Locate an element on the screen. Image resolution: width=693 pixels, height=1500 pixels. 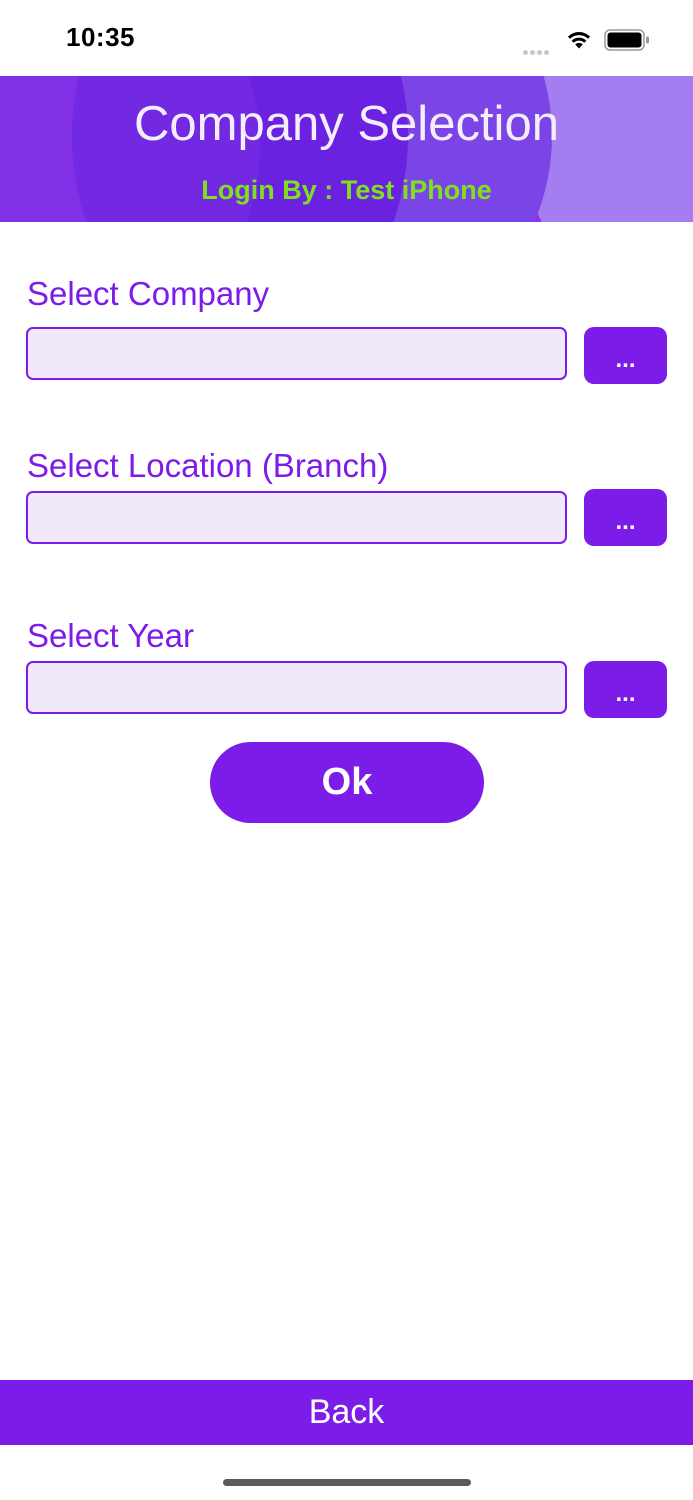
company-input is located at coordinates (296, 353).